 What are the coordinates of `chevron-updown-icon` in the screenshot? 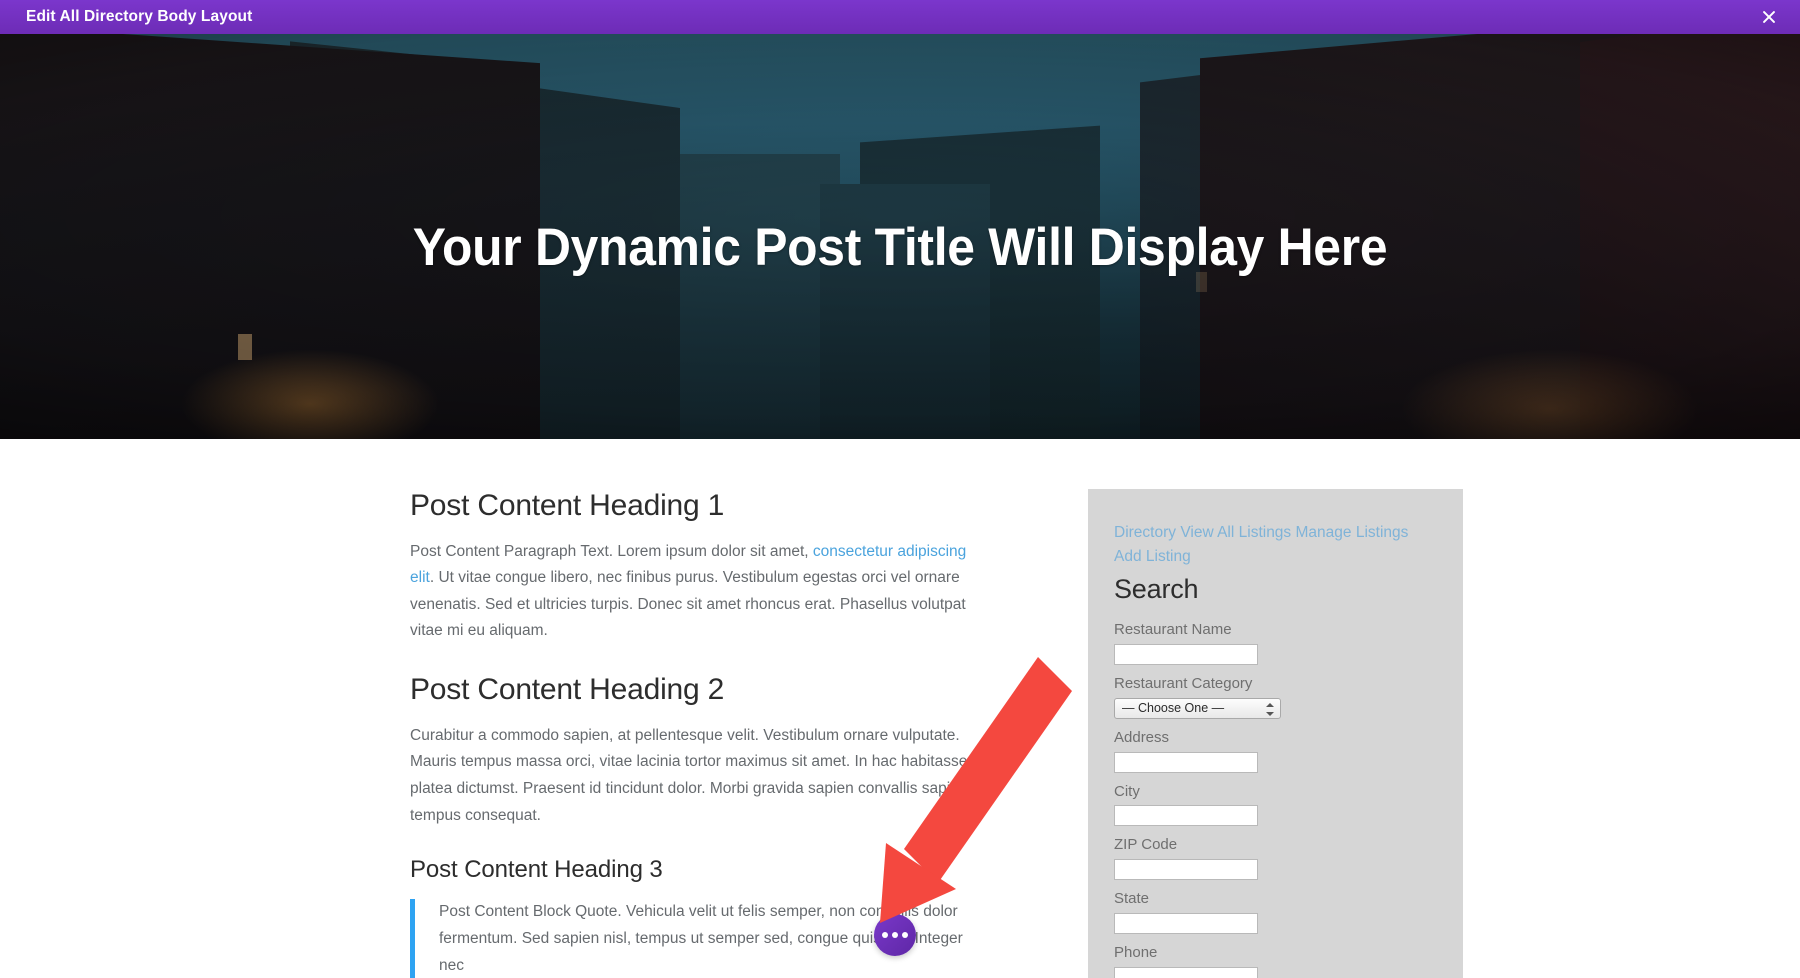 It's located at (1270, 709).